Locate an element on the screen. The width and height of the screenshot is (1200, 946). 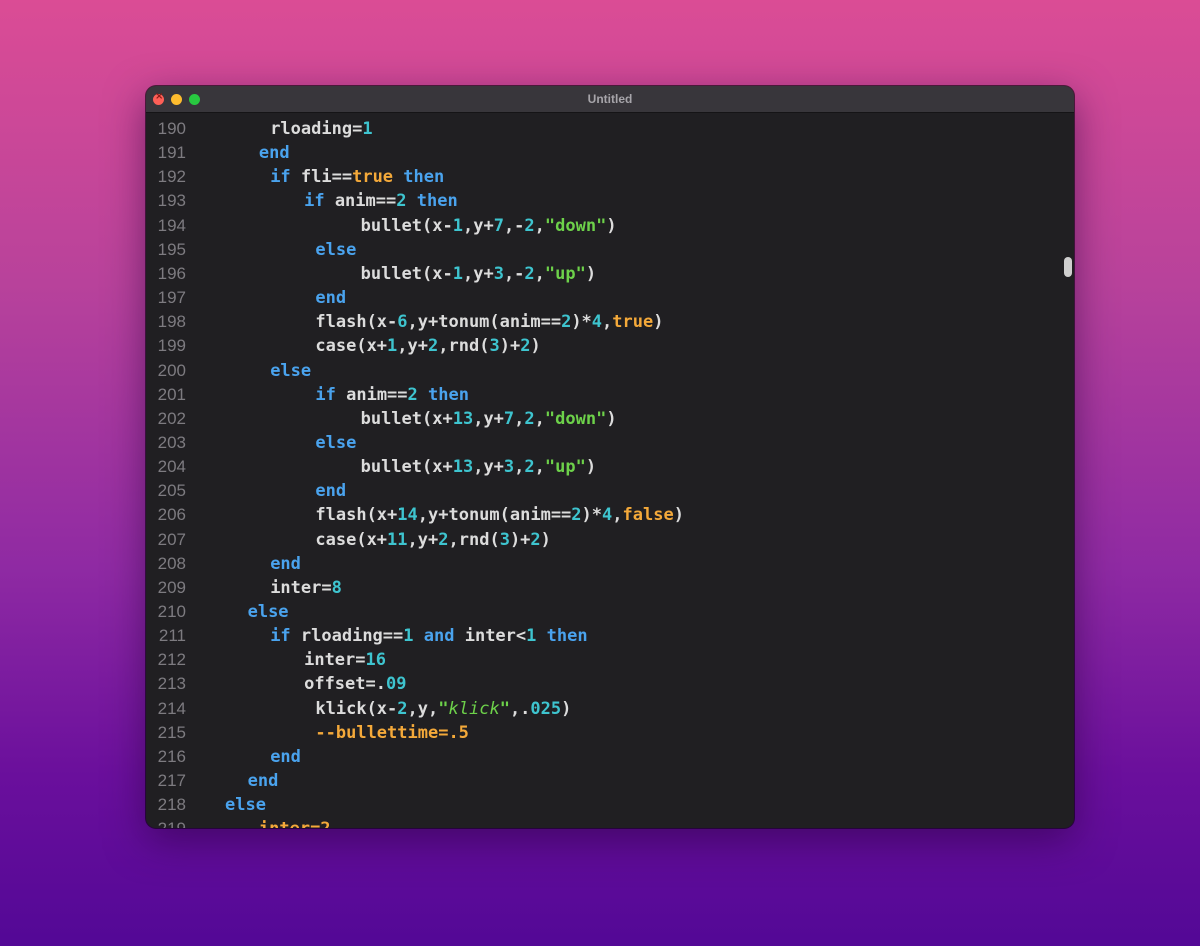
code-token: 4 is located at coordinates (597, 322).